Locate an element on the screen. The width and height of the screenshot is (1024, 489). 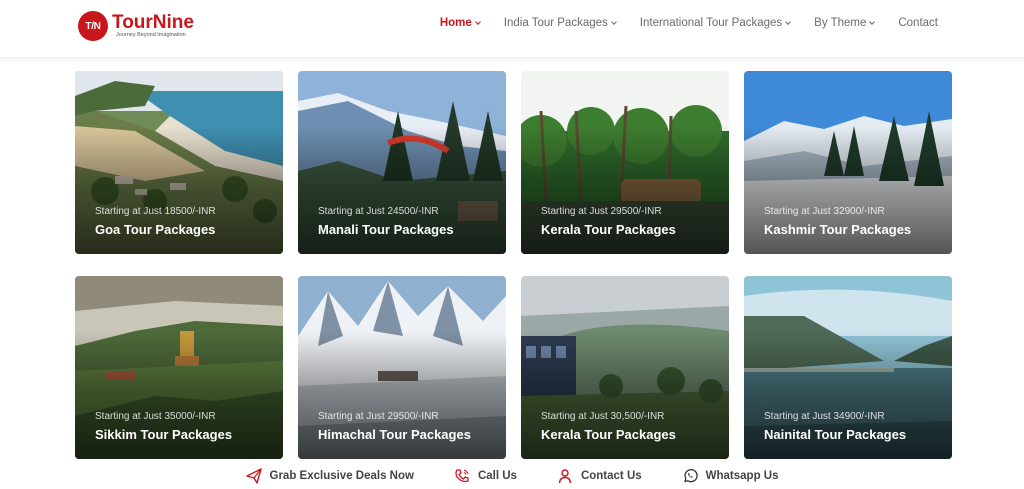
package-title: Himachal Tour Packages is located at coordinates (394, 434).